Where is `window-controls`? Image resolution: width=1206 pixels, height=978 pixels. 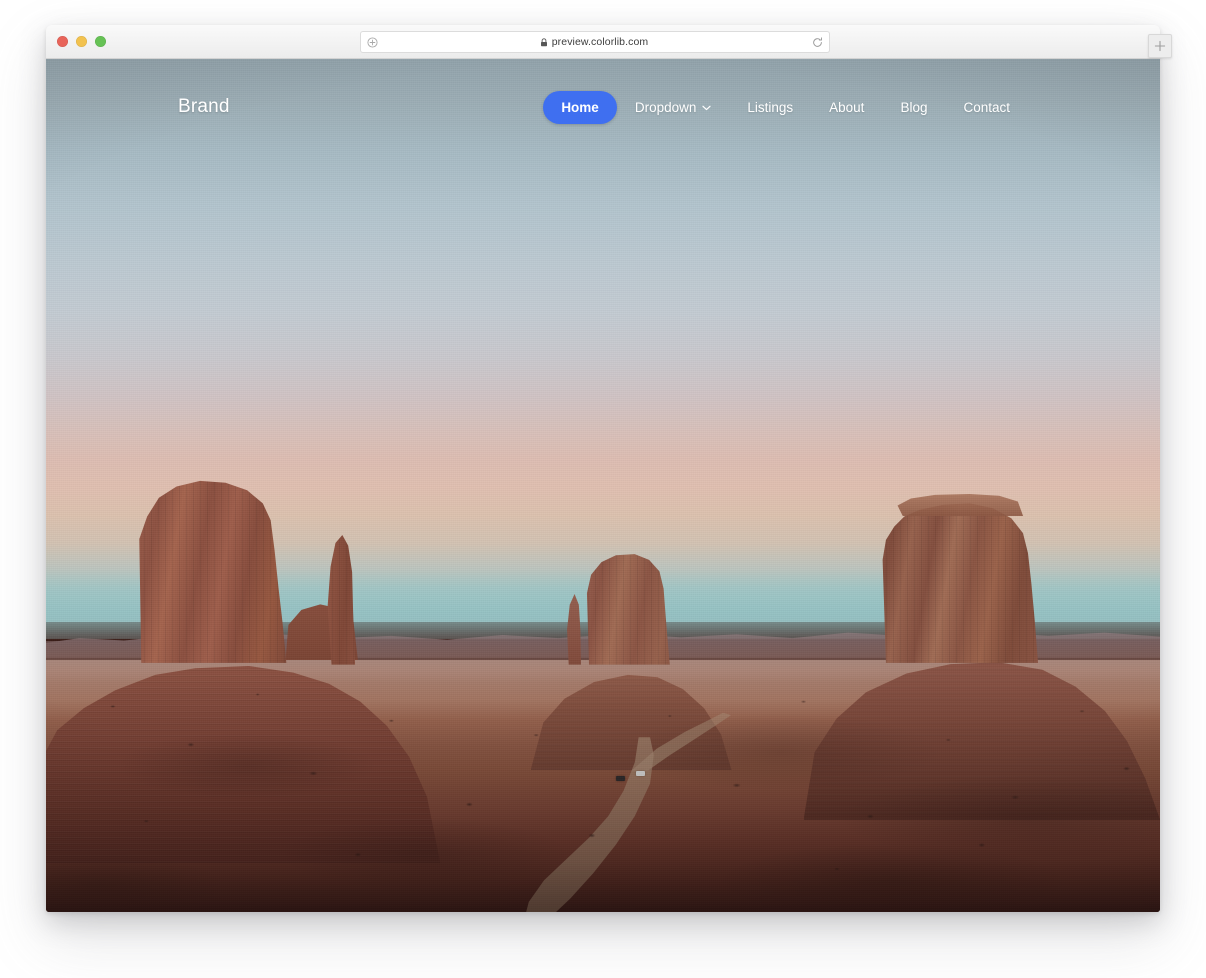 window-controls is located at coordinates (81, 41).